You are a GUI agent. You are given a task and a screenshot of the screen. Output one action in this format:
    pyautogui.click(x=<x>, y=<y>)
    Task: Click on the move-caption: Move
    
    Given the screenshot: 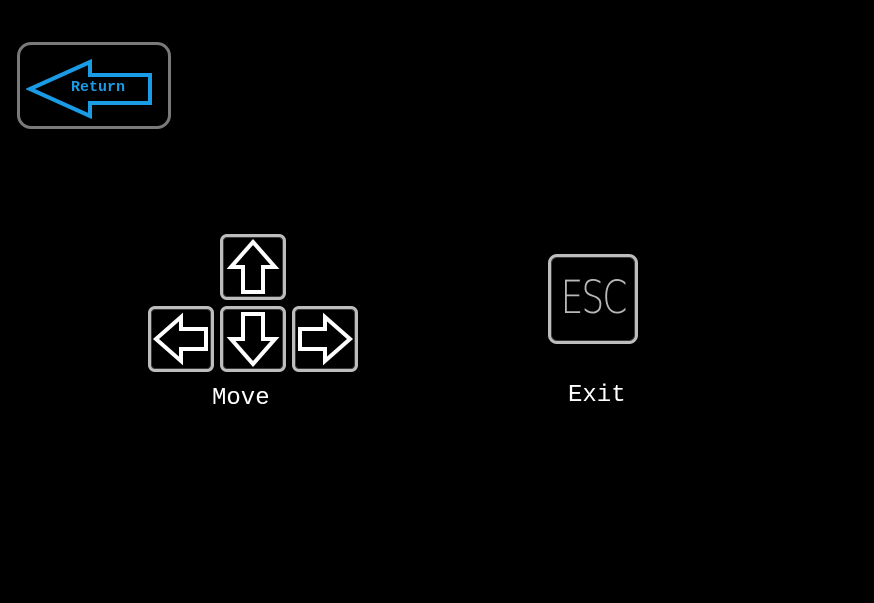 What is the action you would take?
    pyautogui.click(x=241, y=398)
    